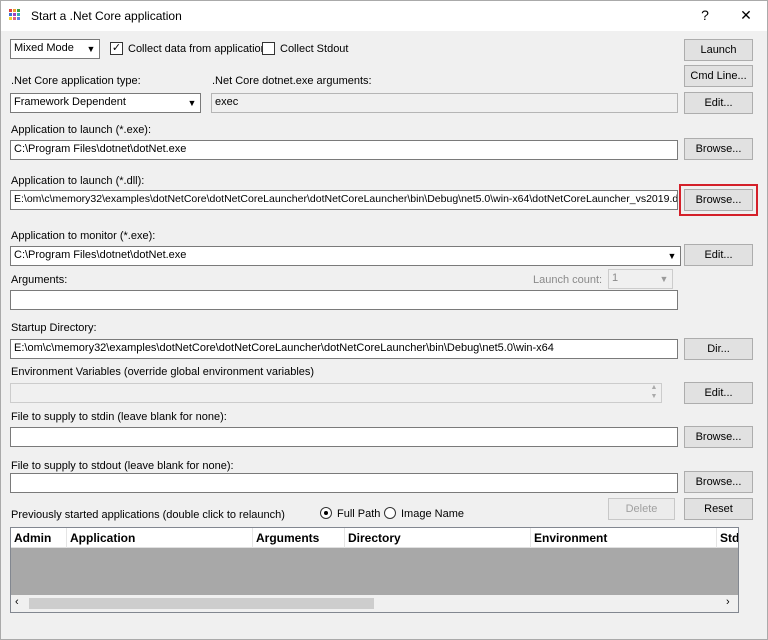 This screenshot has width=768, height=640. I want to click on image-name-label: Image Name, so click(432, 514).